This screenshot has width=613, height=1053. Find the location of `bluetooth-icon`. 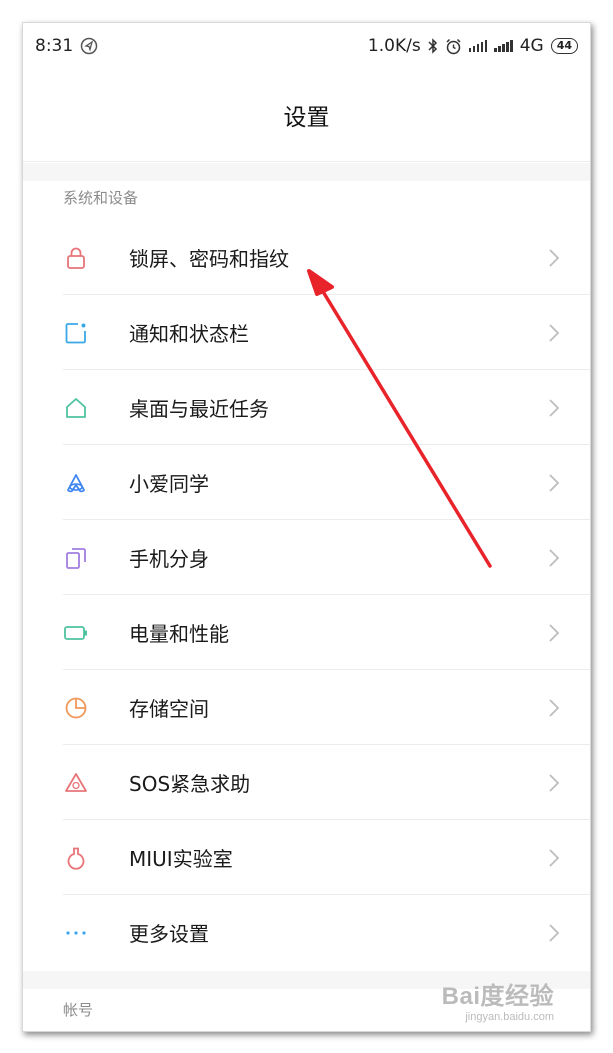

bluetooth-icon is located at coordinates (432, 46).